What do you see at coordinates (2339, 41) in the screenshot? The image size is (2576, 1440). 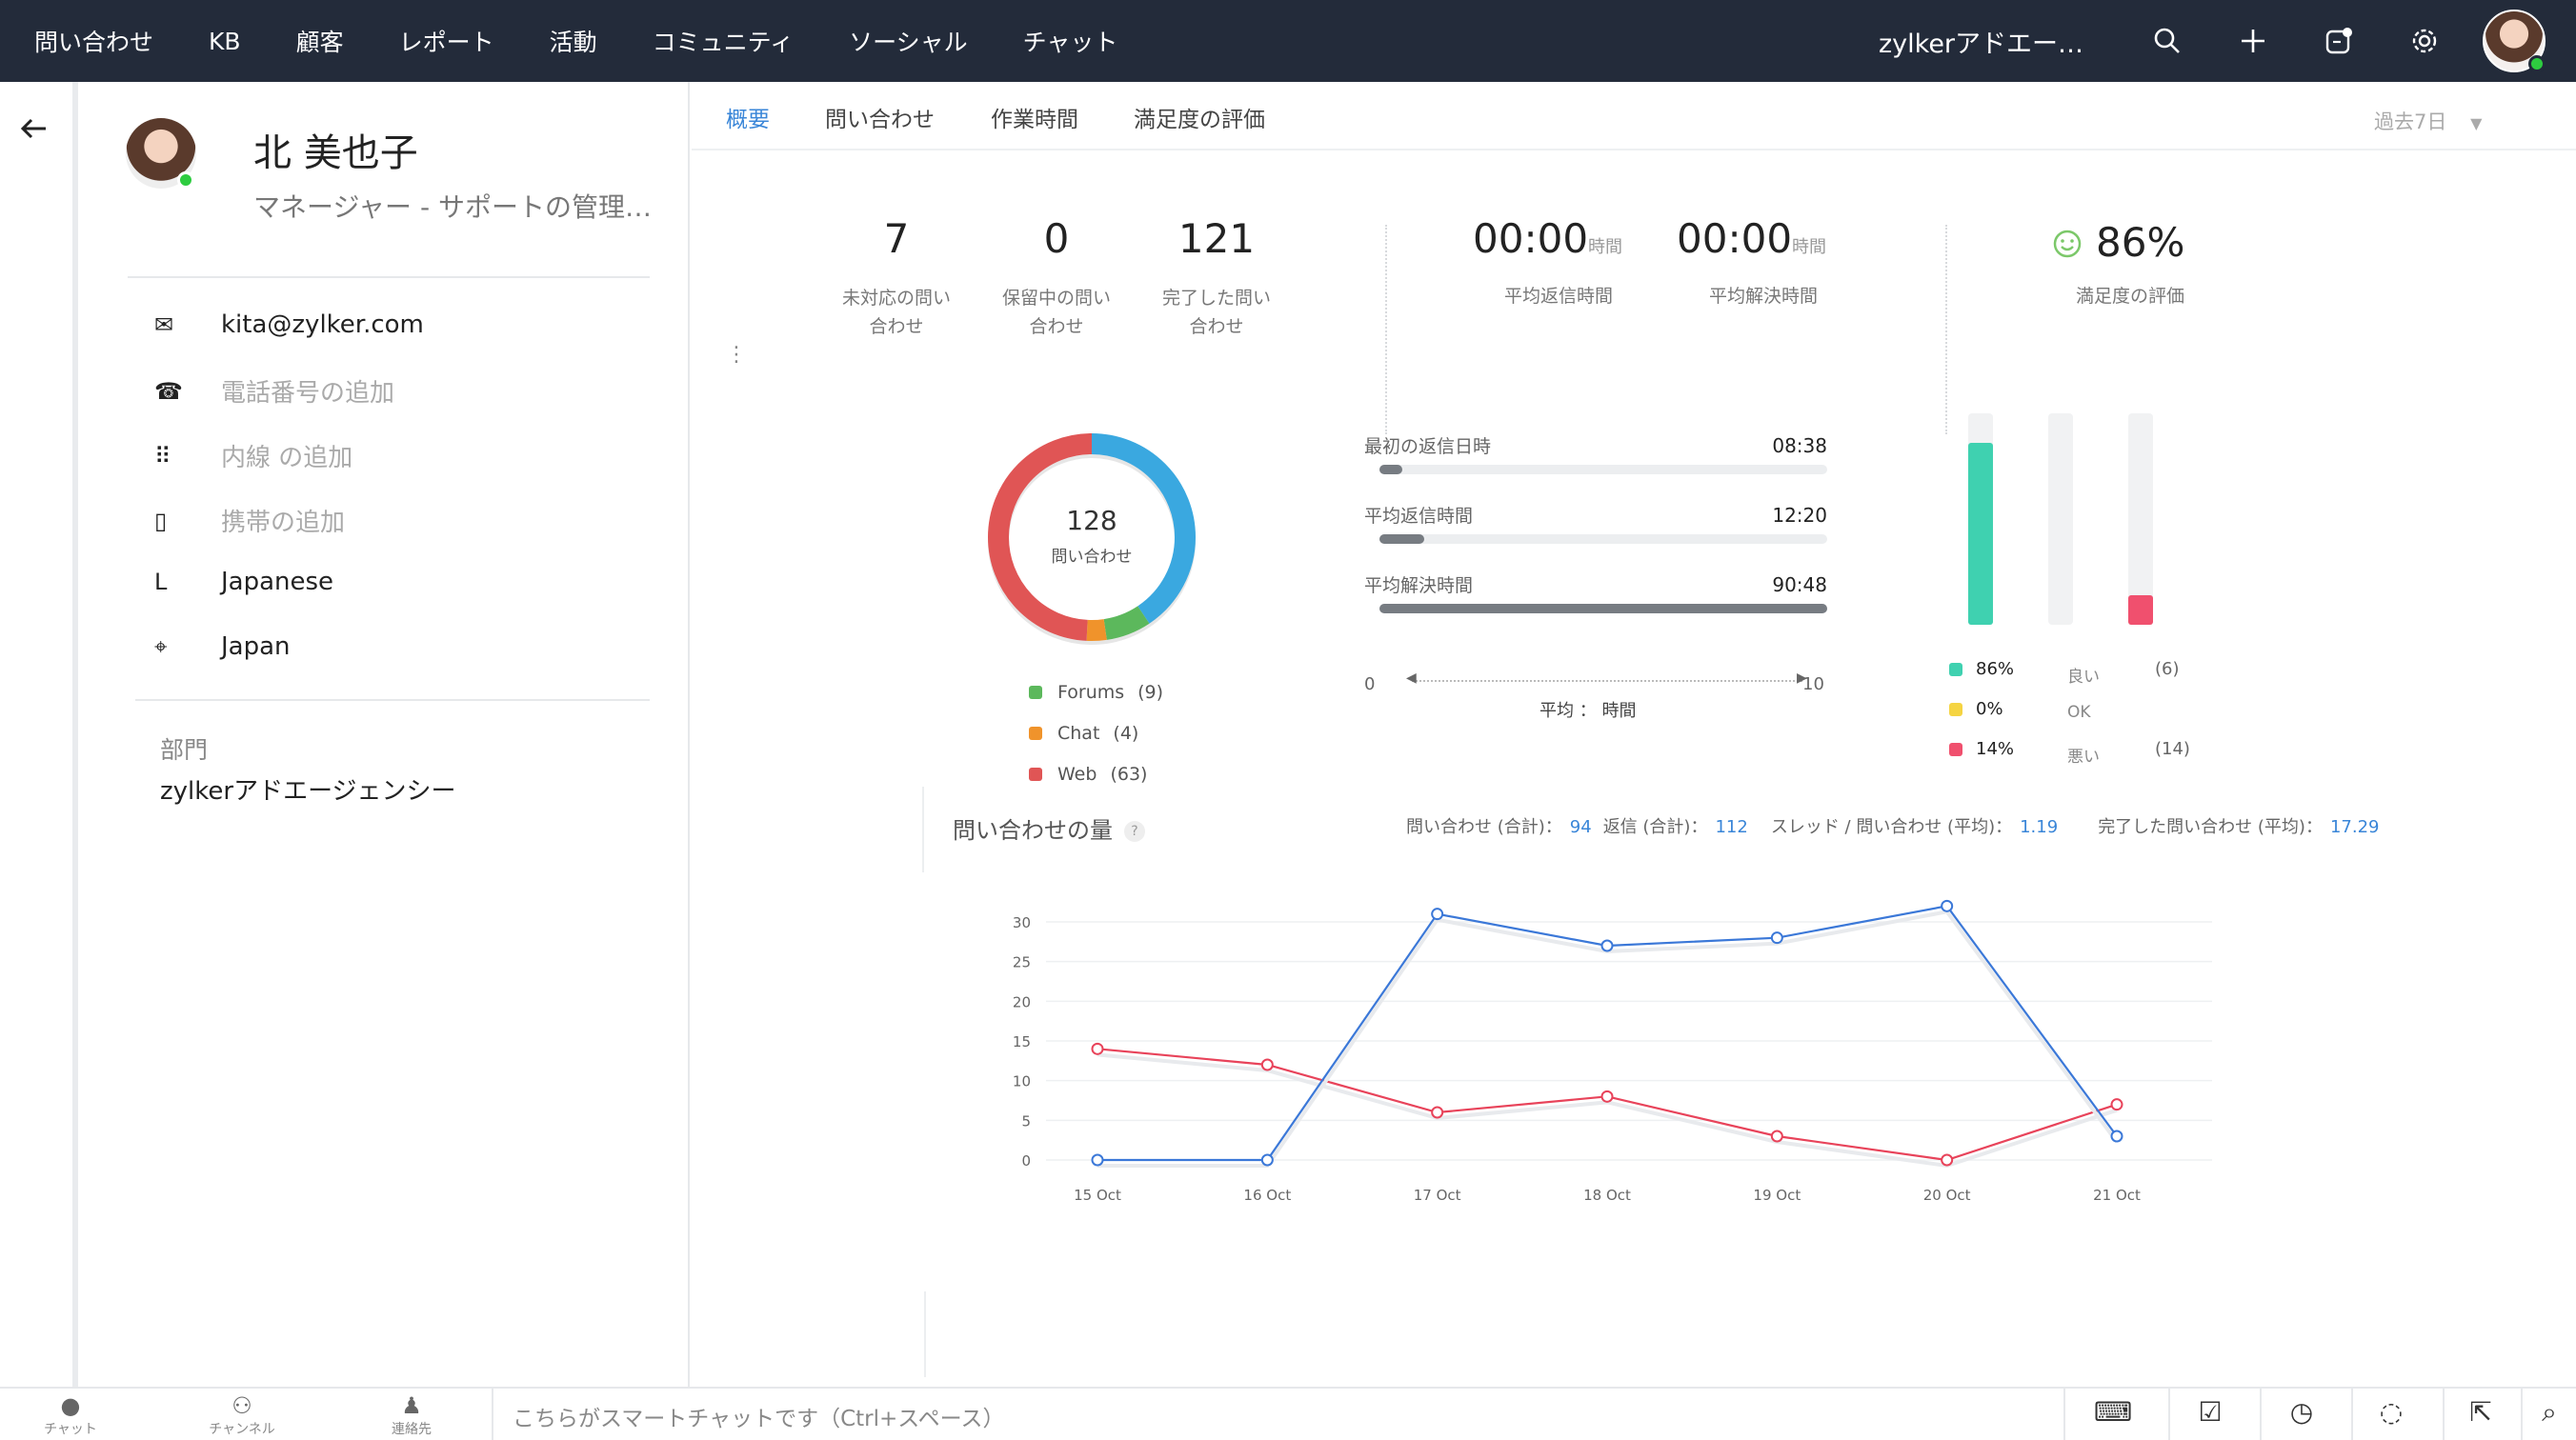 I see `notification-icon` at bounding box center [2339, 41].